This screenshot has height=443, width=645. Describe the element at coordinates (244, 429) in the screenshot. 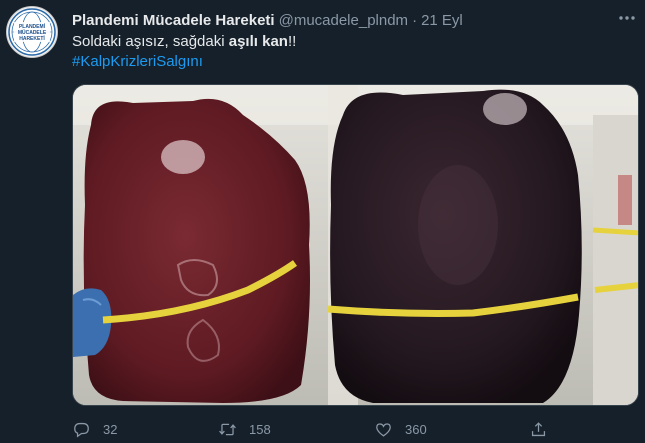

I see `retweet-button: 158` at that location.